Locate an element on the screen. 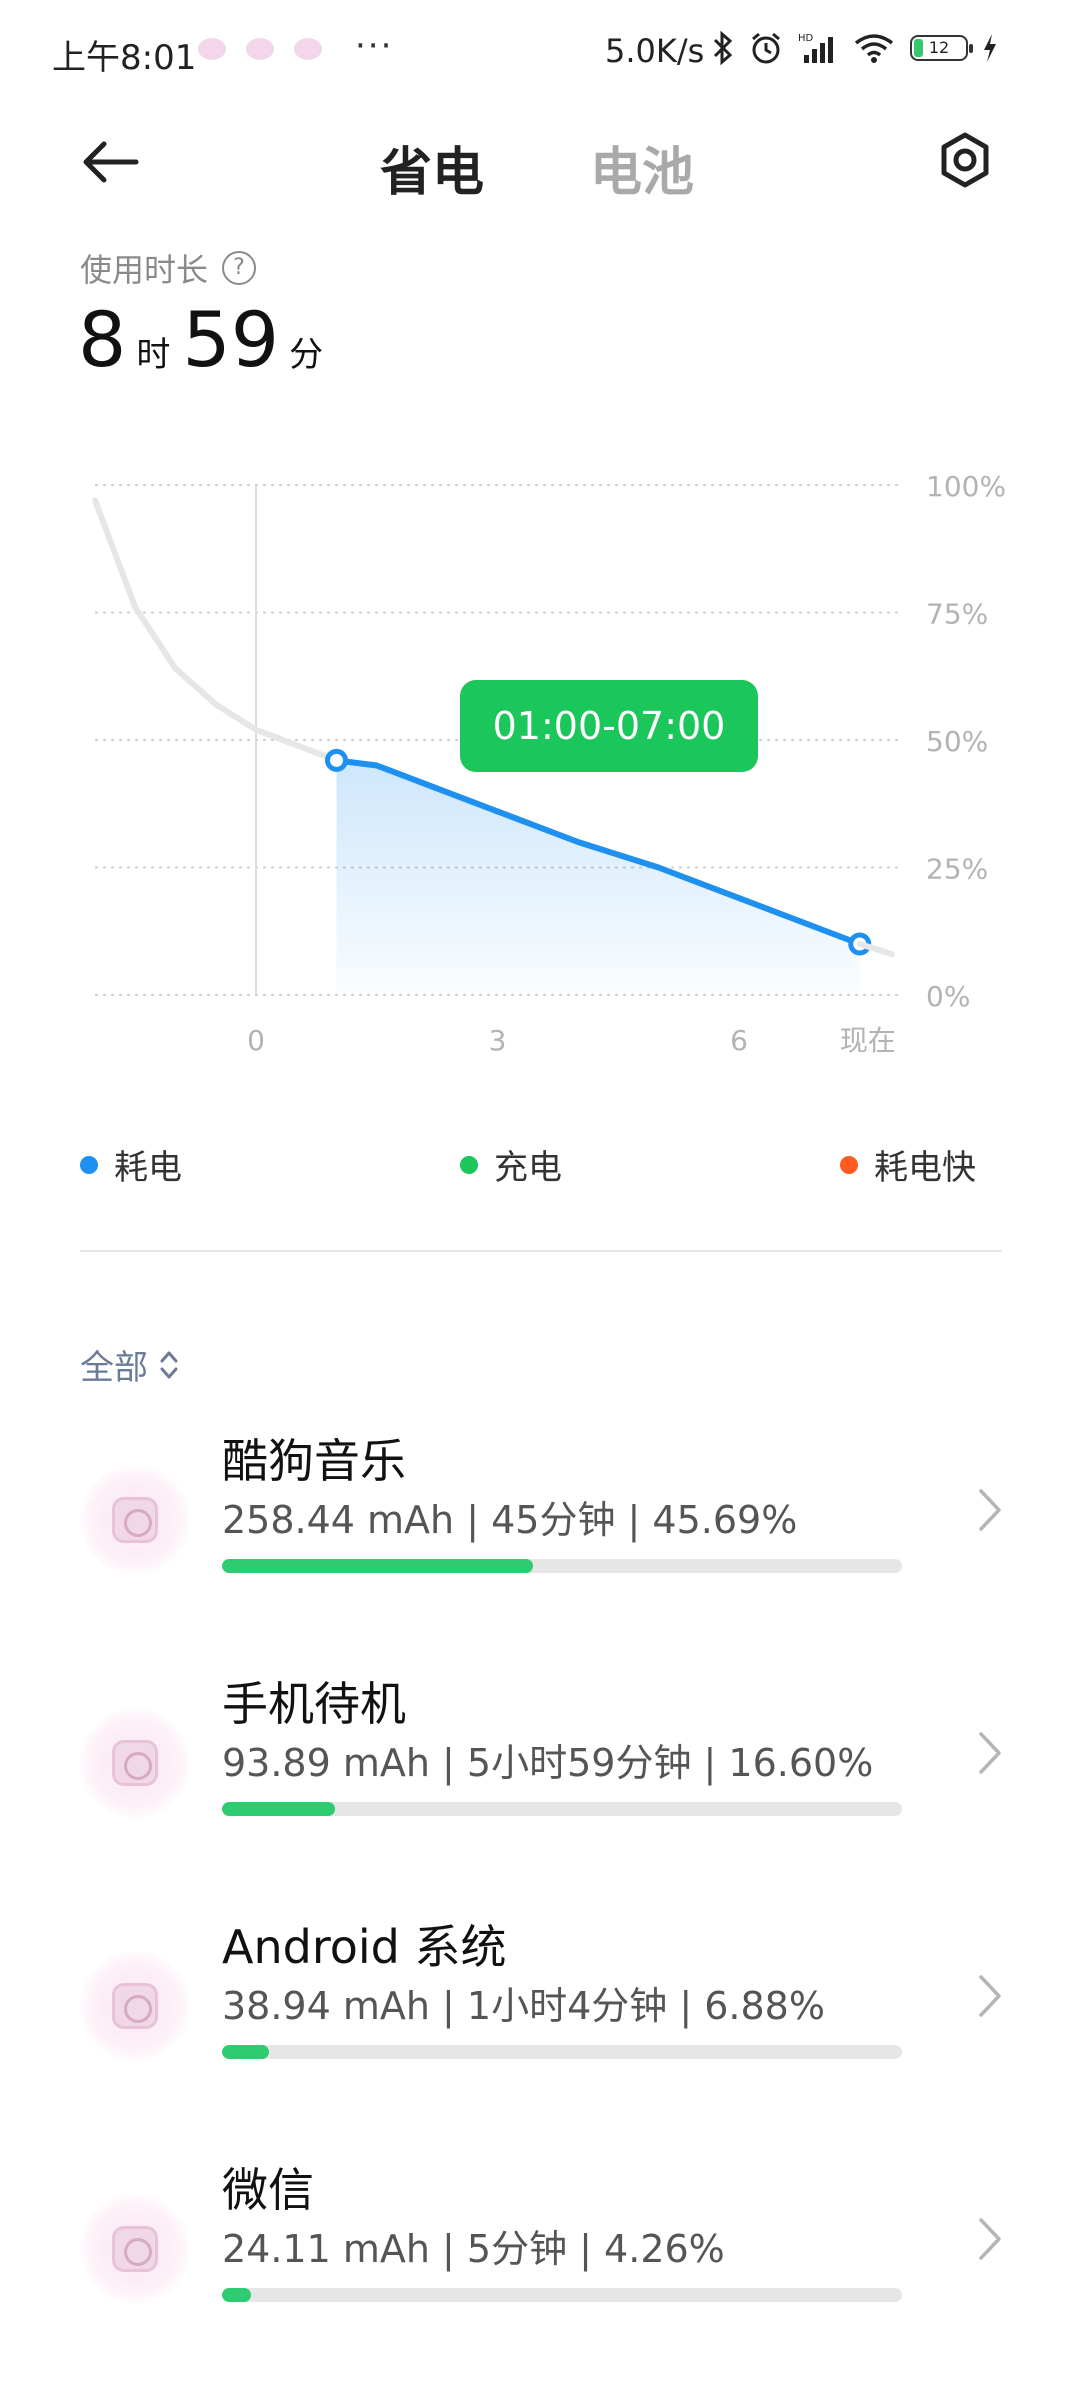 Image resolution: width=1080 pixels, height=2400 pixels. network-speed: 5.0K/s is located at coordinates (655, 51).